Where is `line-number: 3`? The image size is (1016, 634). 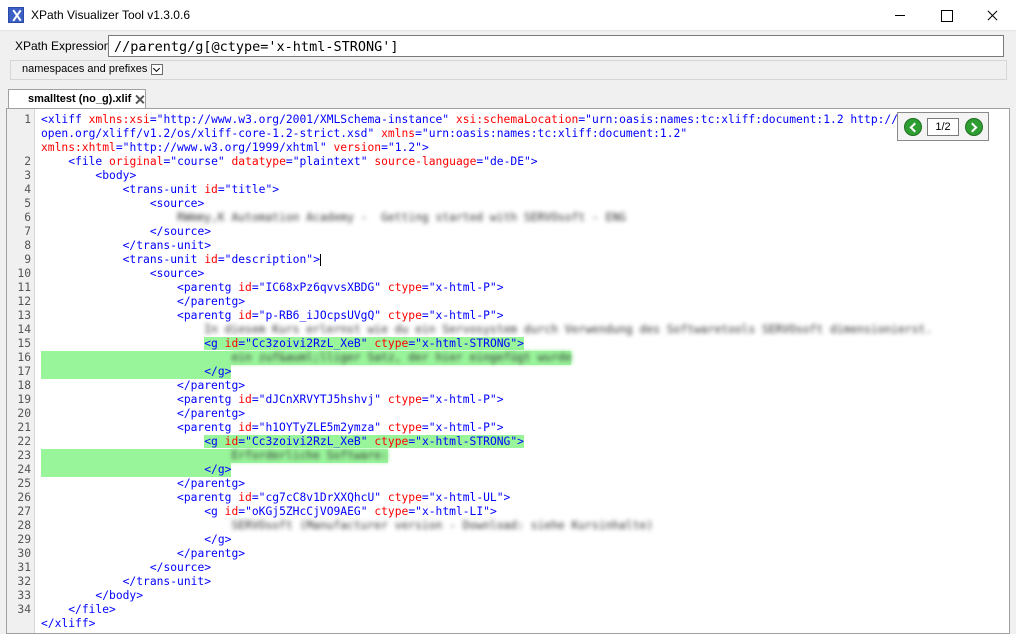
line-number: 3 is located at coordinates (27, 175).